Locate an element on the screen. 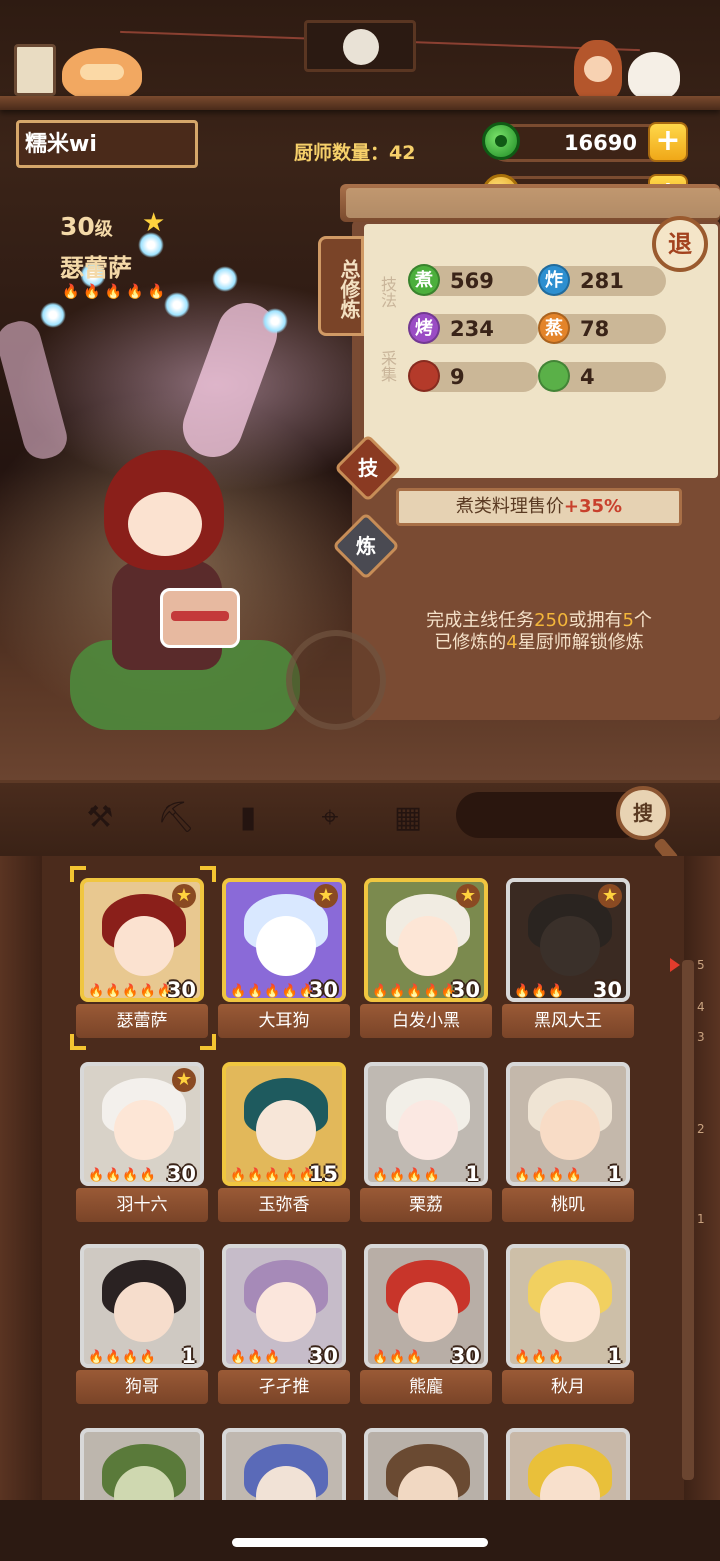 This screenshot has width=720, height=1561. selected-chef-level: 30级 is located at coordinates (86, 226).